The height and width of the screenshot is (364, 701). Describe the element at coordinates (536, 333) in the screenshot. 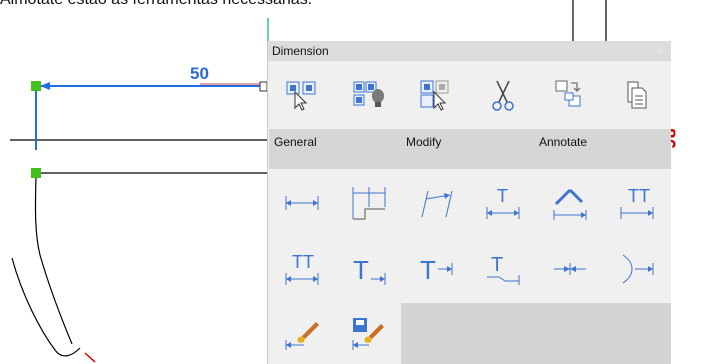

I see `empty-tool-area` at that location.